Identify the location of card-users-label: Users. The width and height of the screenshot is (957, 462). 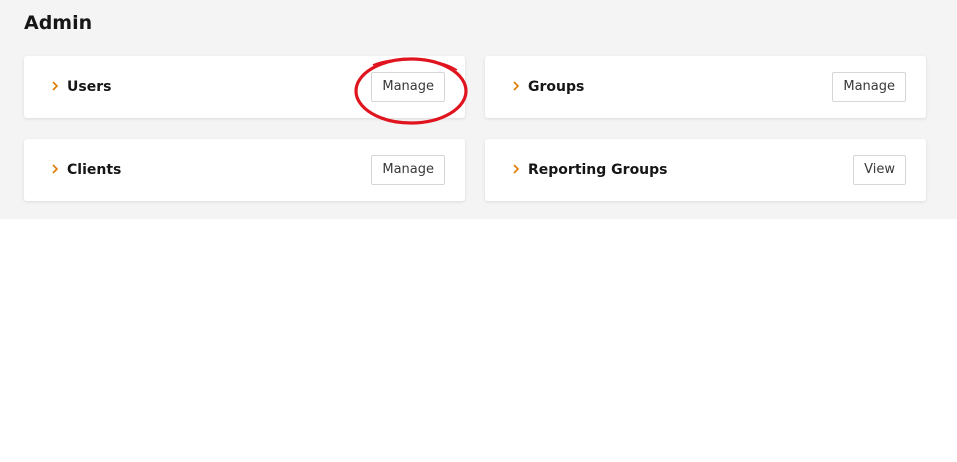
(89, 87).